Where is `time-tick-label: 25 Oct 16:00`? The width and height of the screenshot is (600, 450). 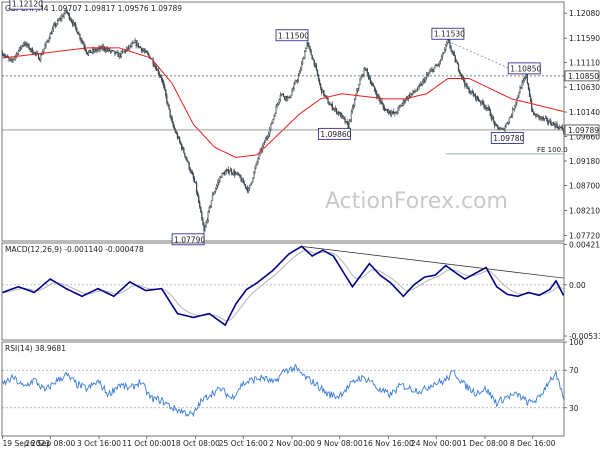 time-tick-label: 25 Oct 16:00 is located at coordinates (243, 443).